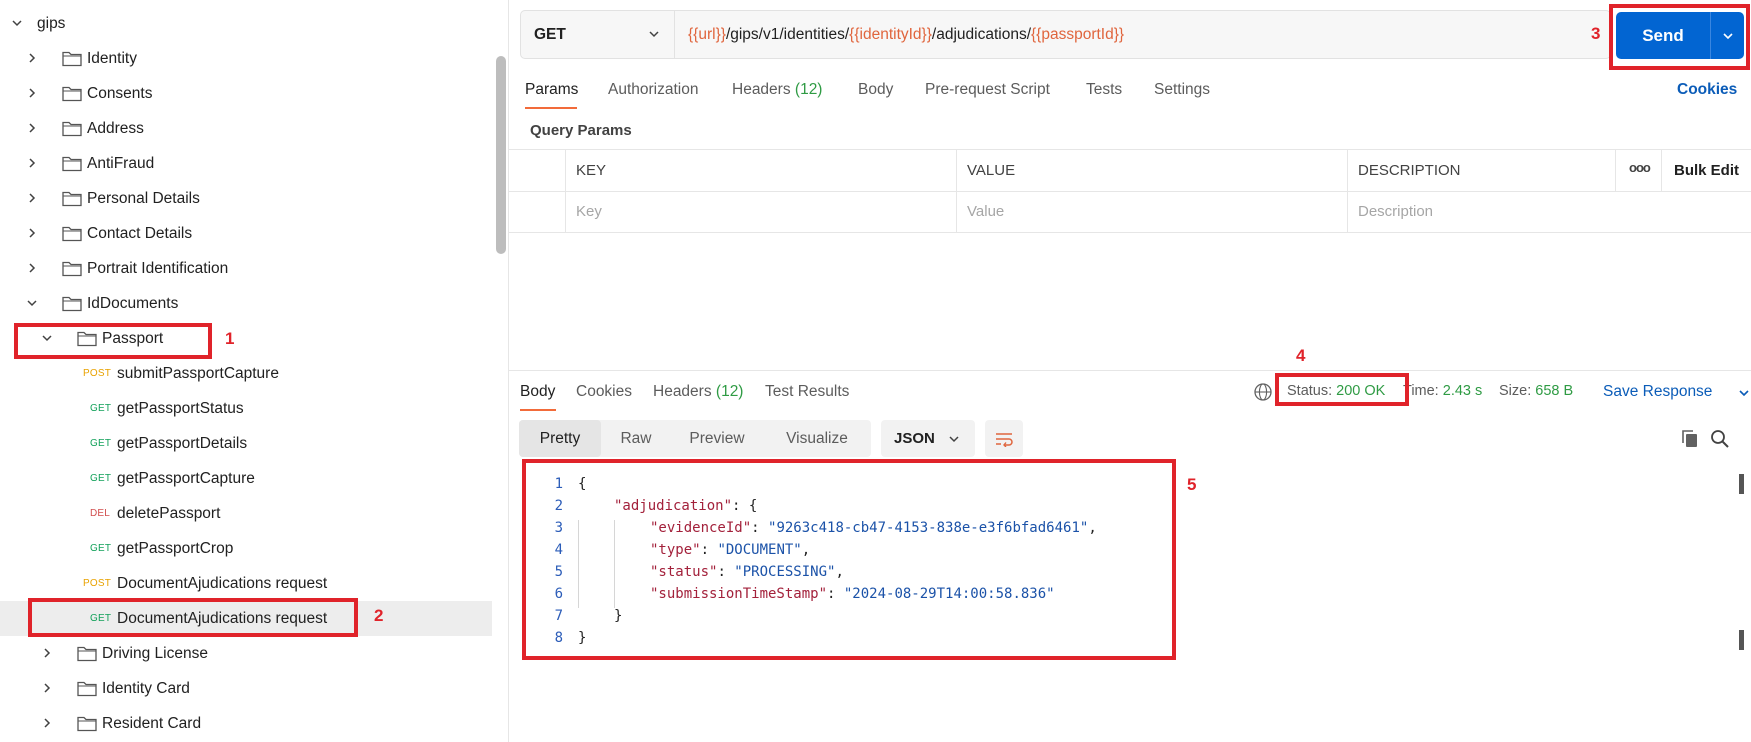 Image resolution: width=1751 pixels, height=742 pixels. Describe the element at coordinates (538, 410) in the screenshot. I see `active-tab-indicator` at that location.